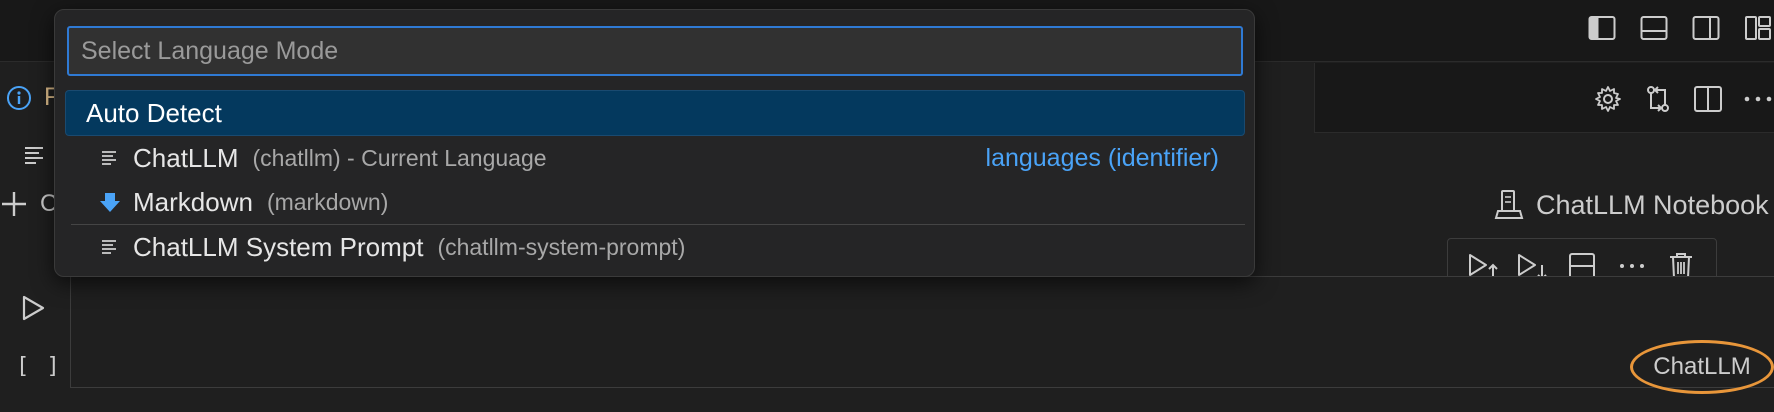 The height and width of the screenshot is (412, 1774). What do you see at coordinates (35, 156) in the screenshot?
I see `outline-icon` at bounding box center [35, 156].